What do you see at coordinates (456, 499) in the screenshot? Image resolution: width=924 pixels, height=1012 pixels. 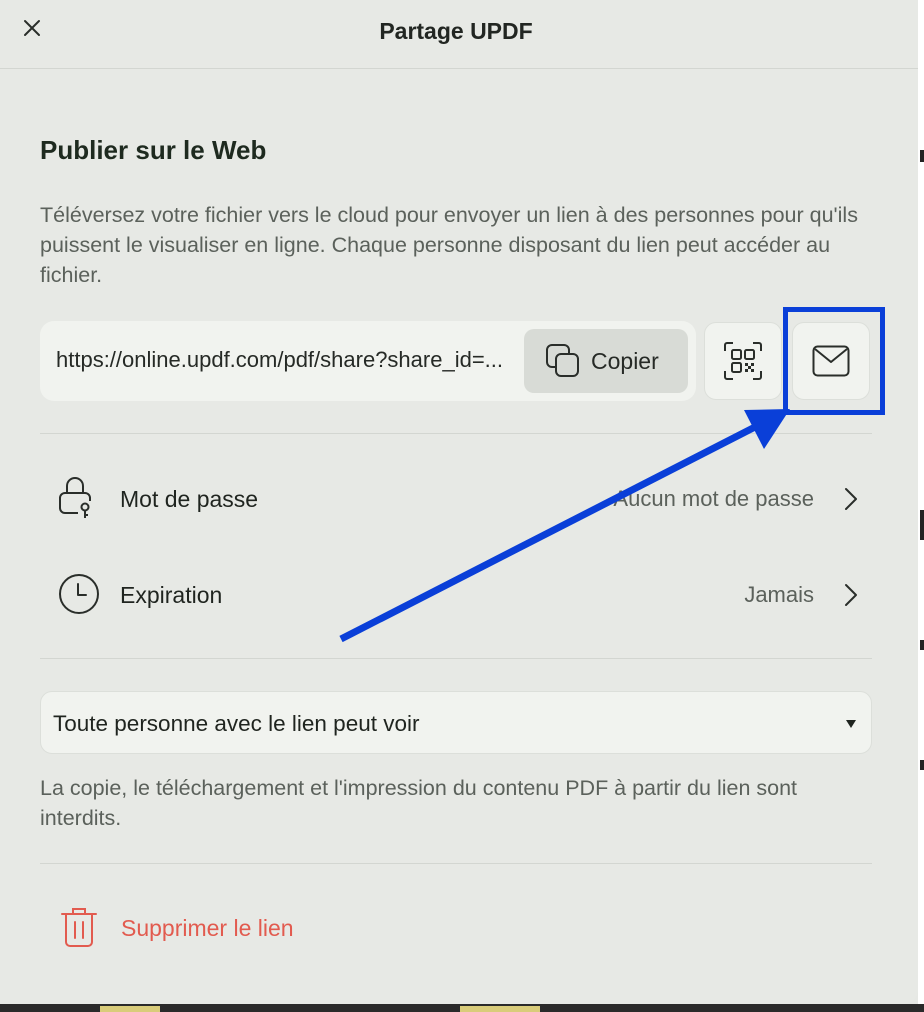 I see `password-row: Mot de passe Aucun mot de passe` at bounding box center [456, 499].